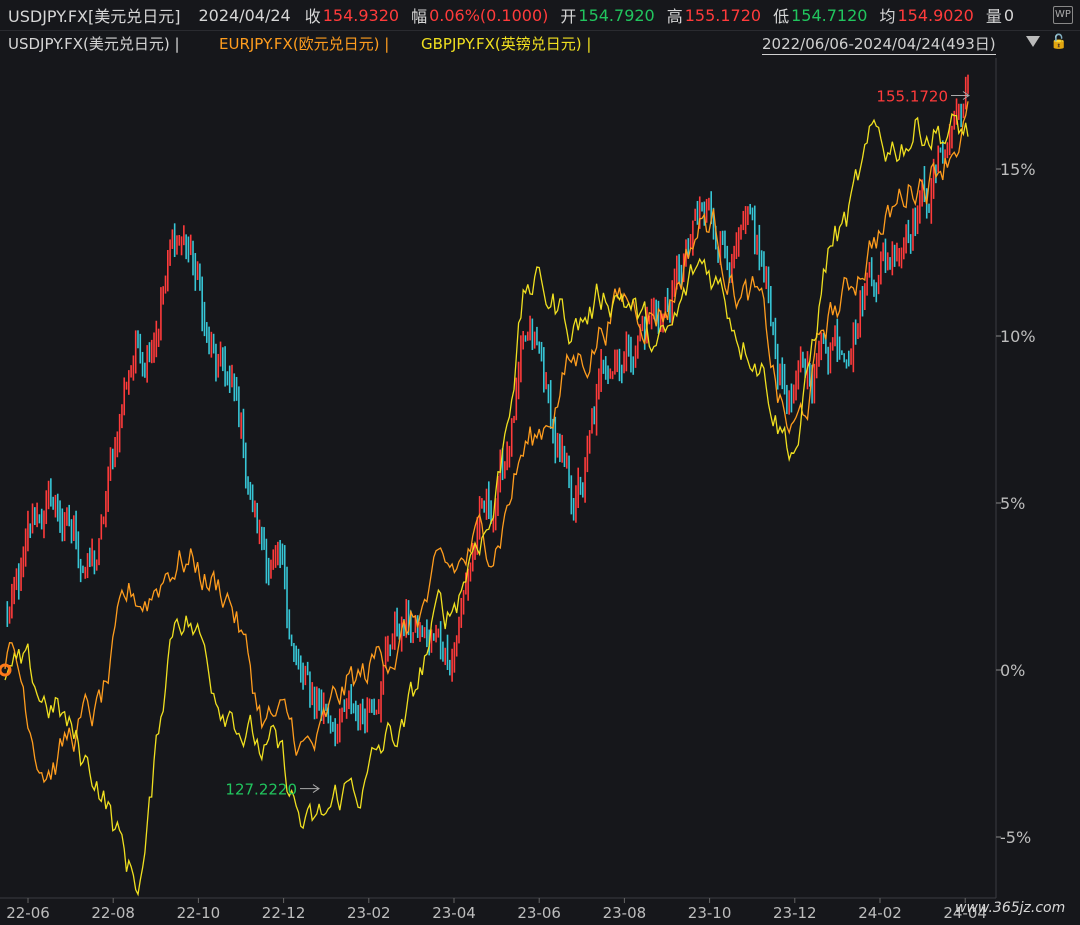 This screenshot has width=1080, height=925. Describe the element at coordinates (1012, 503) in the screenshot. I see `y-tick-label: 5%` at that location.